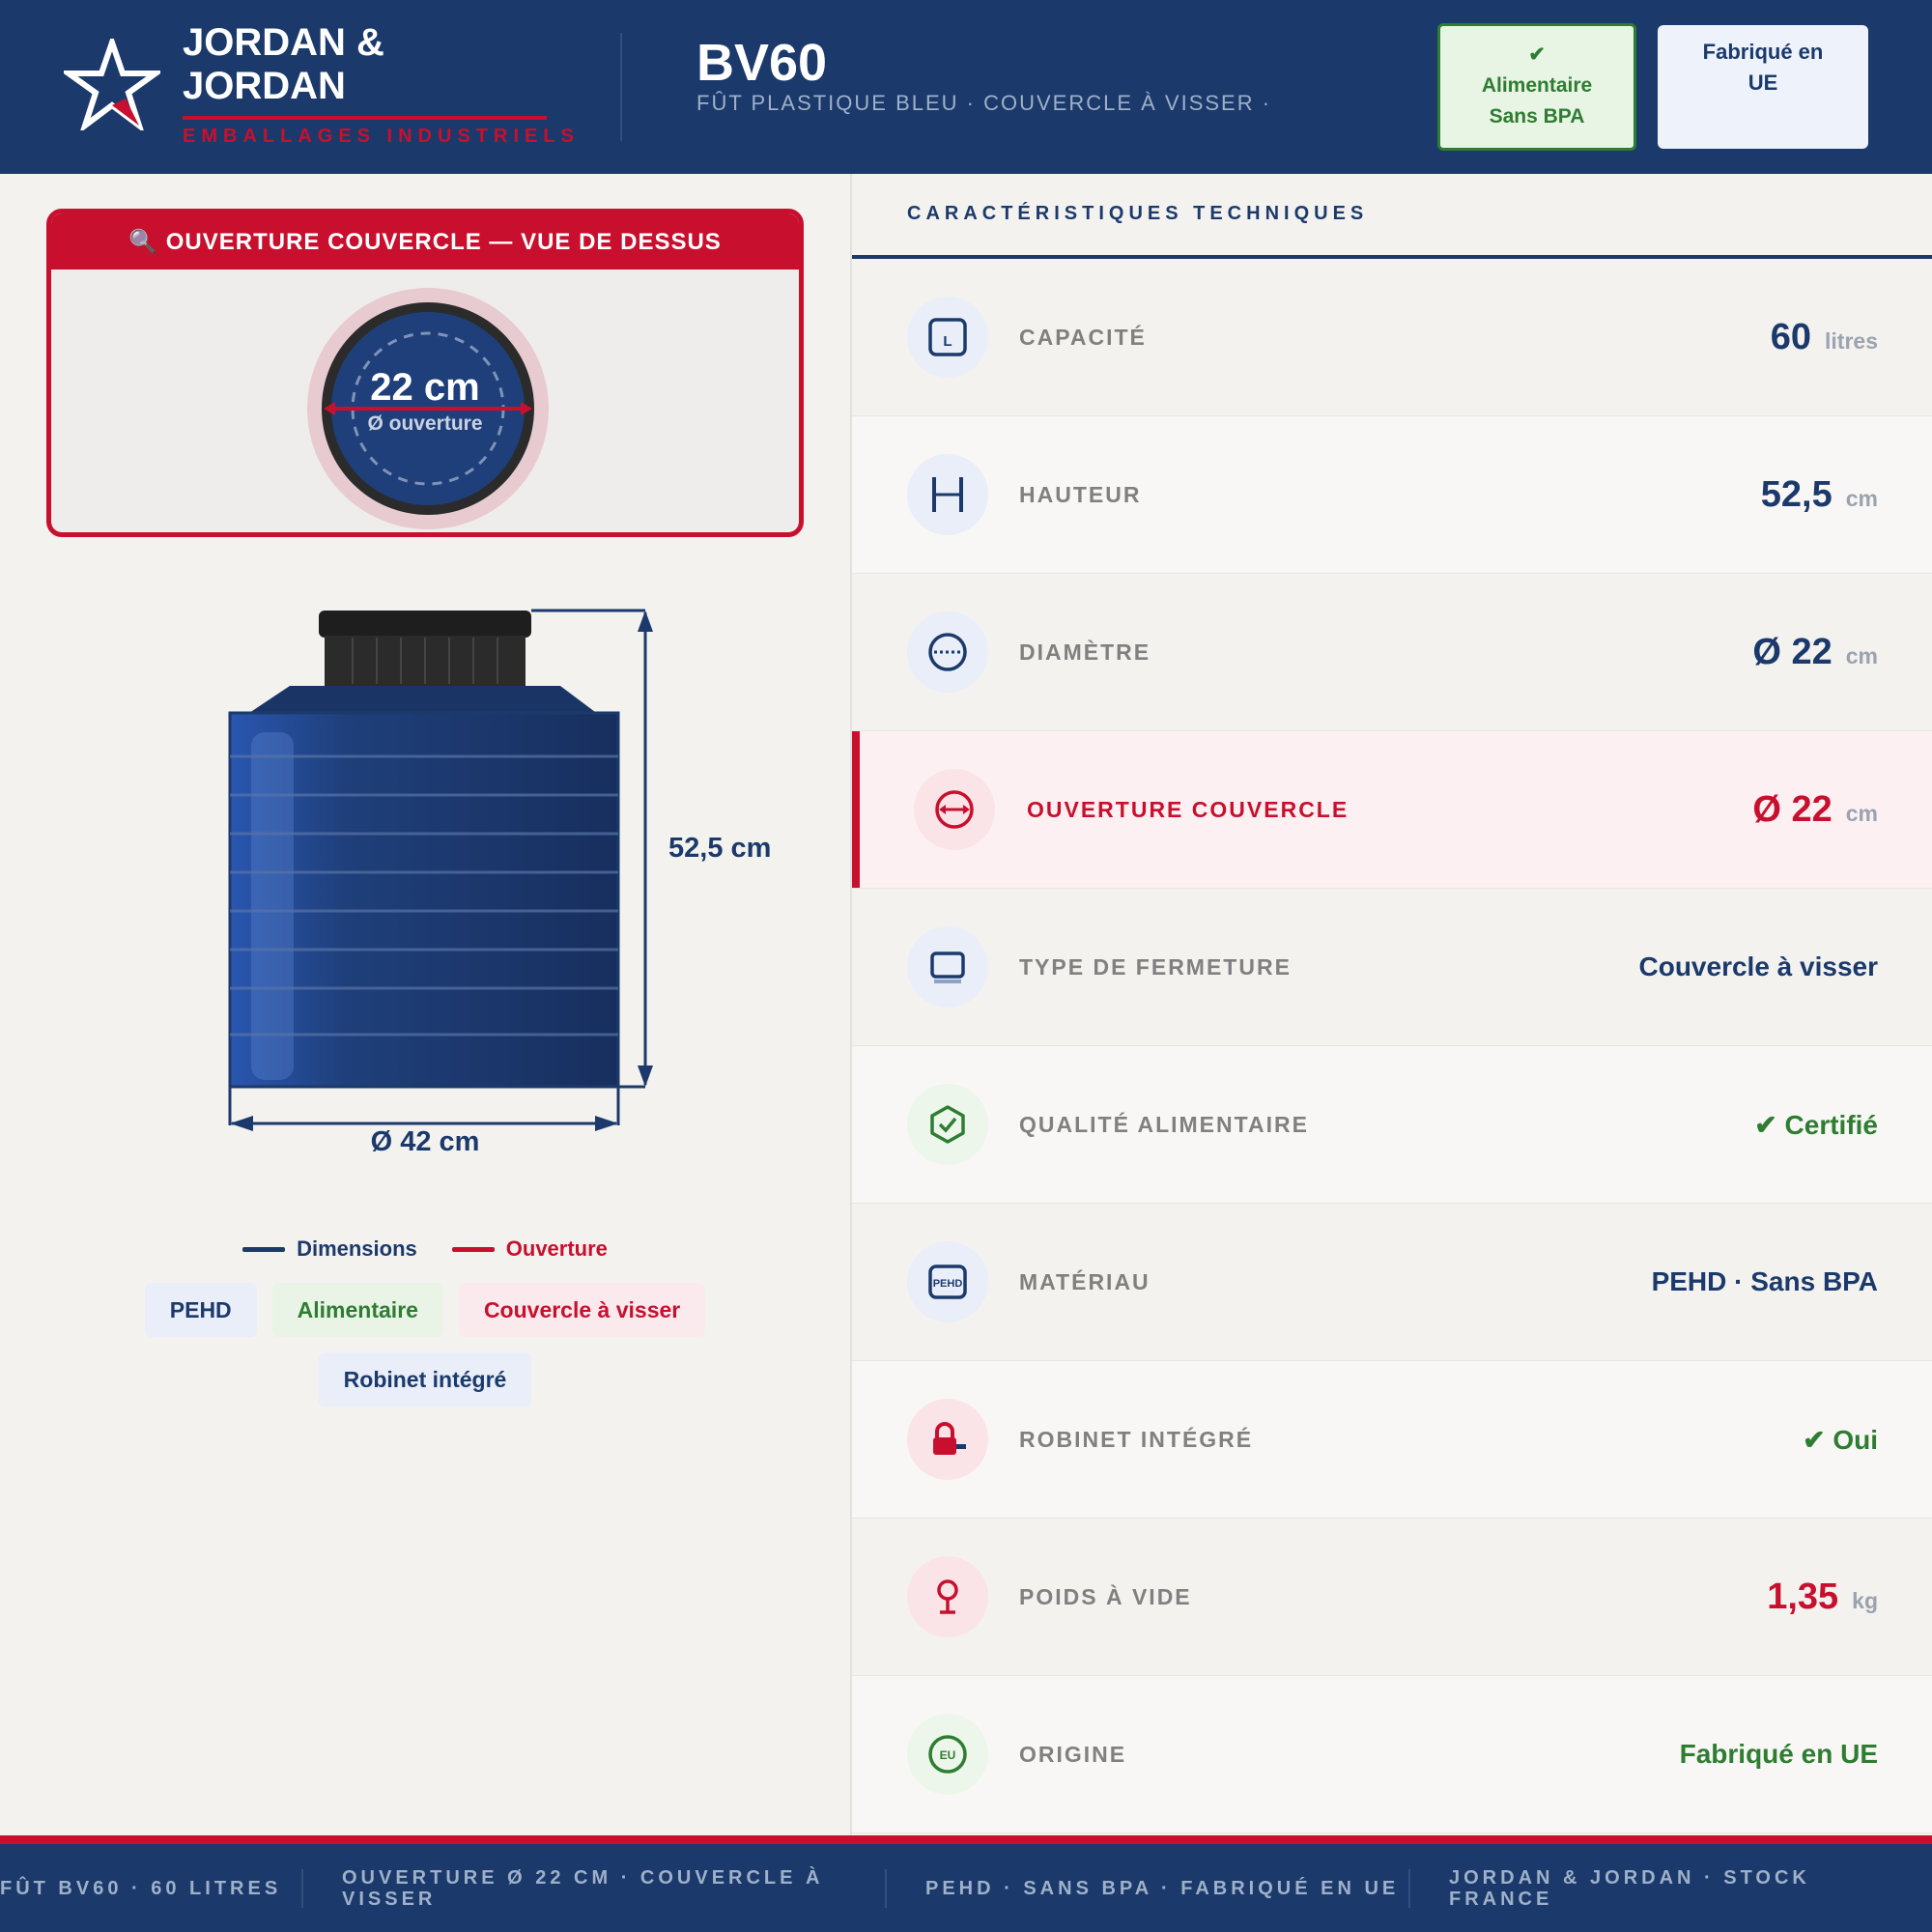 The height and width of the screenshot is (1932, 1932). Describe the element at coordinates (425, 1141) in the screenshot. I see `diameter-dimension-label: Ø 42 cm` at that location.